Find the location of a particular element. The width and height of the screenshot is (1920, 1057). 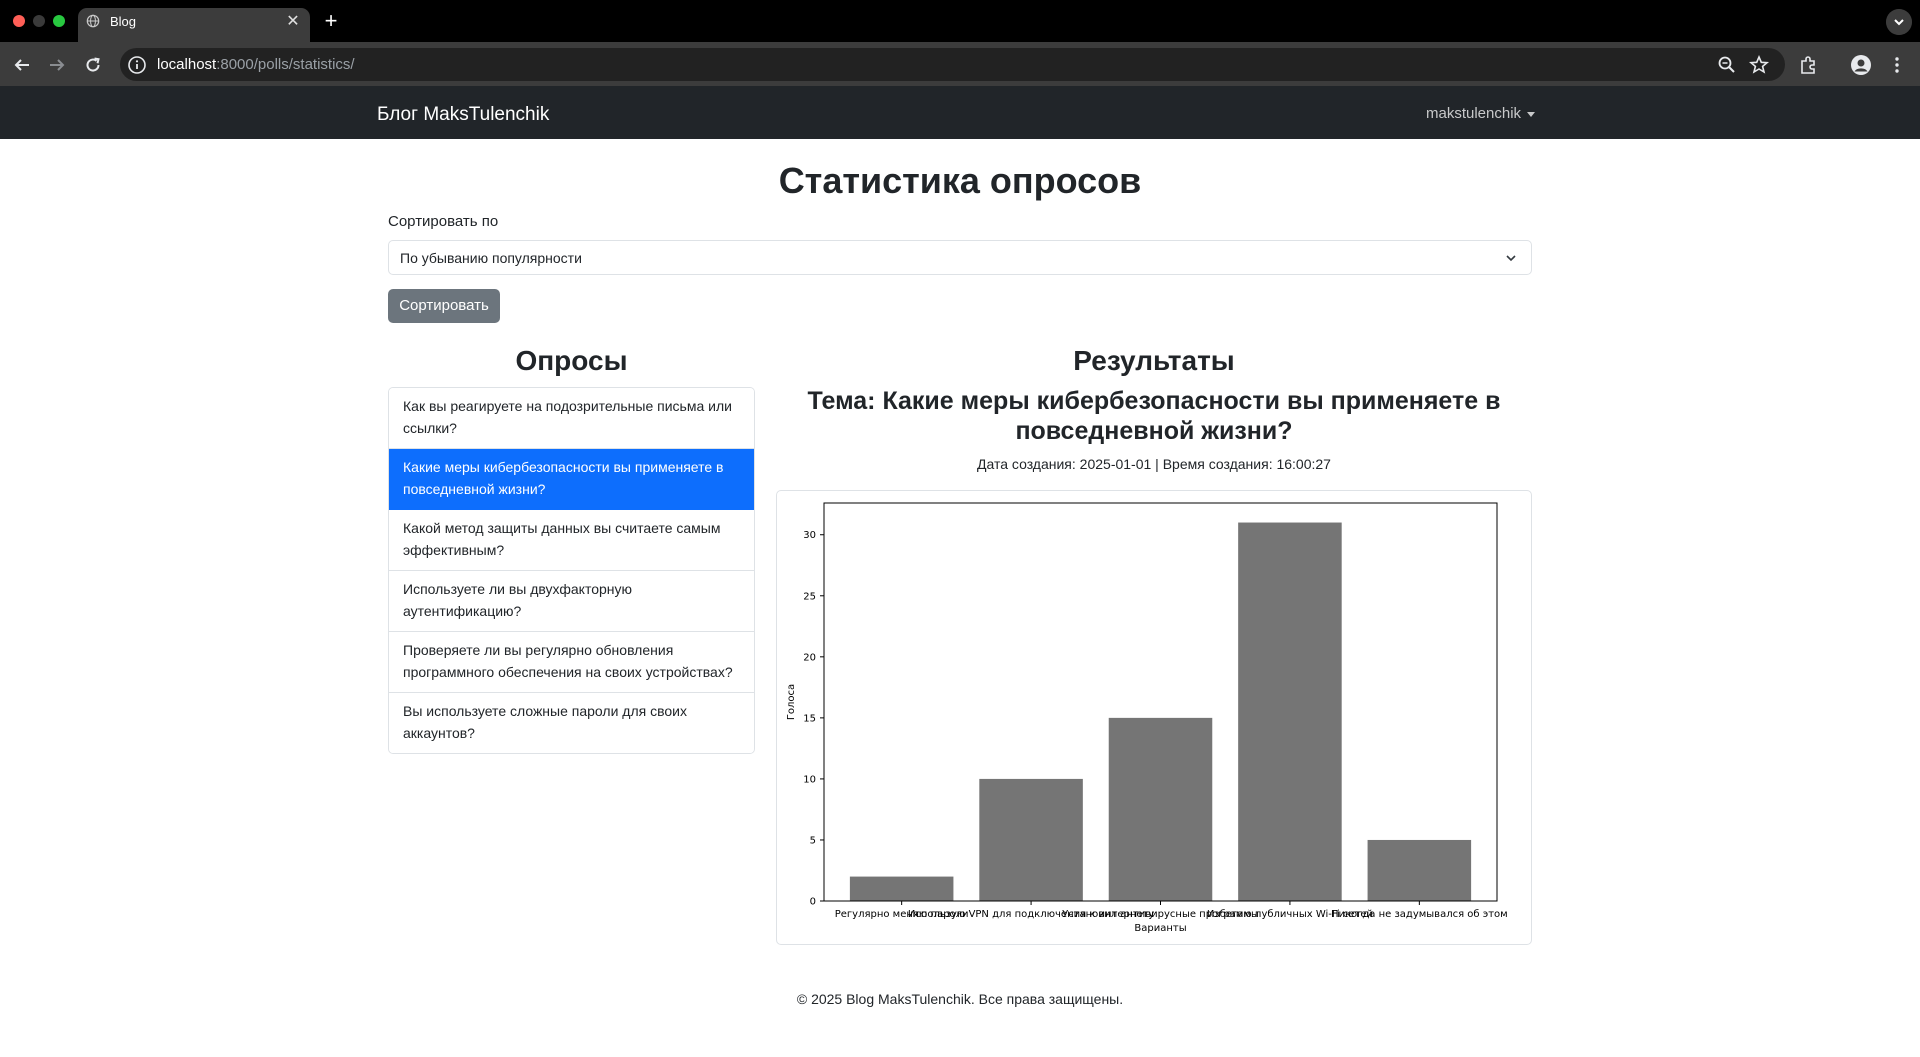

results-heading: Результаты is located at coordinates (1154, 360).